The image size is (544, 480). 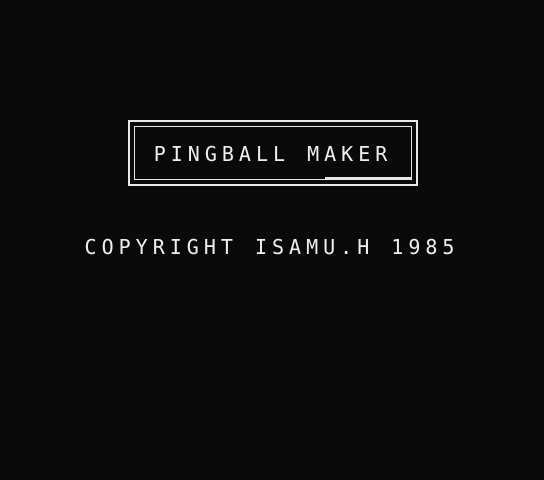 I want to click on copyright-notice: COPYRIGHT ISAMU.H 1985, so click(x=272, y=247).